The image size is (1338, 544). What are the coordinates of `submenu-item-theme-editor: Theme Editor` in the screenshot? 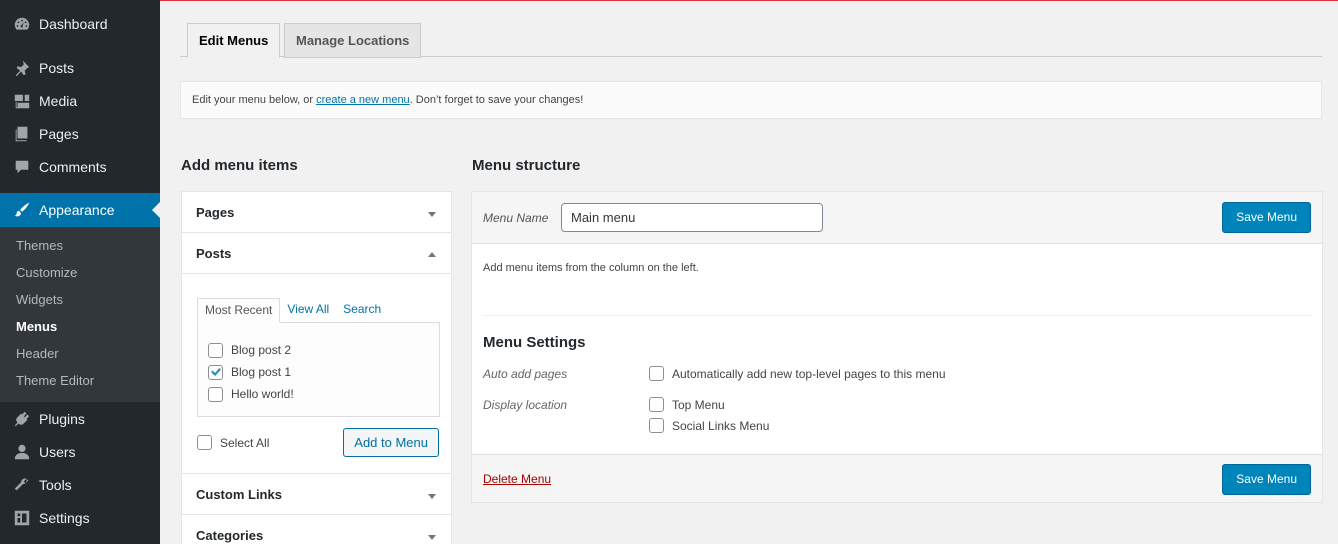 It's located at (80, 380).